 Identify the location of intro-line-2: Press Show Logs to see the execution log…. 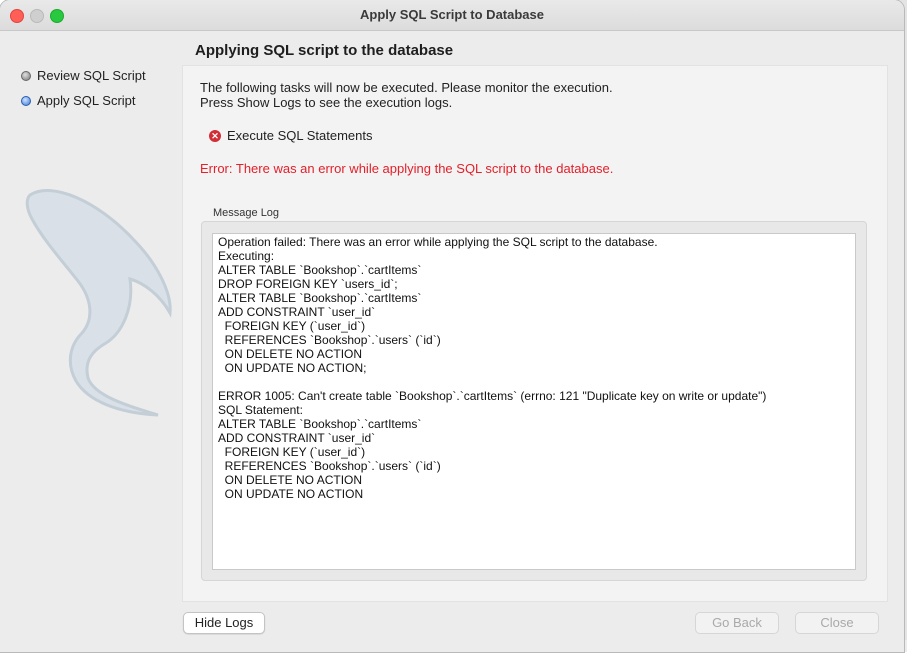
(326, 102).